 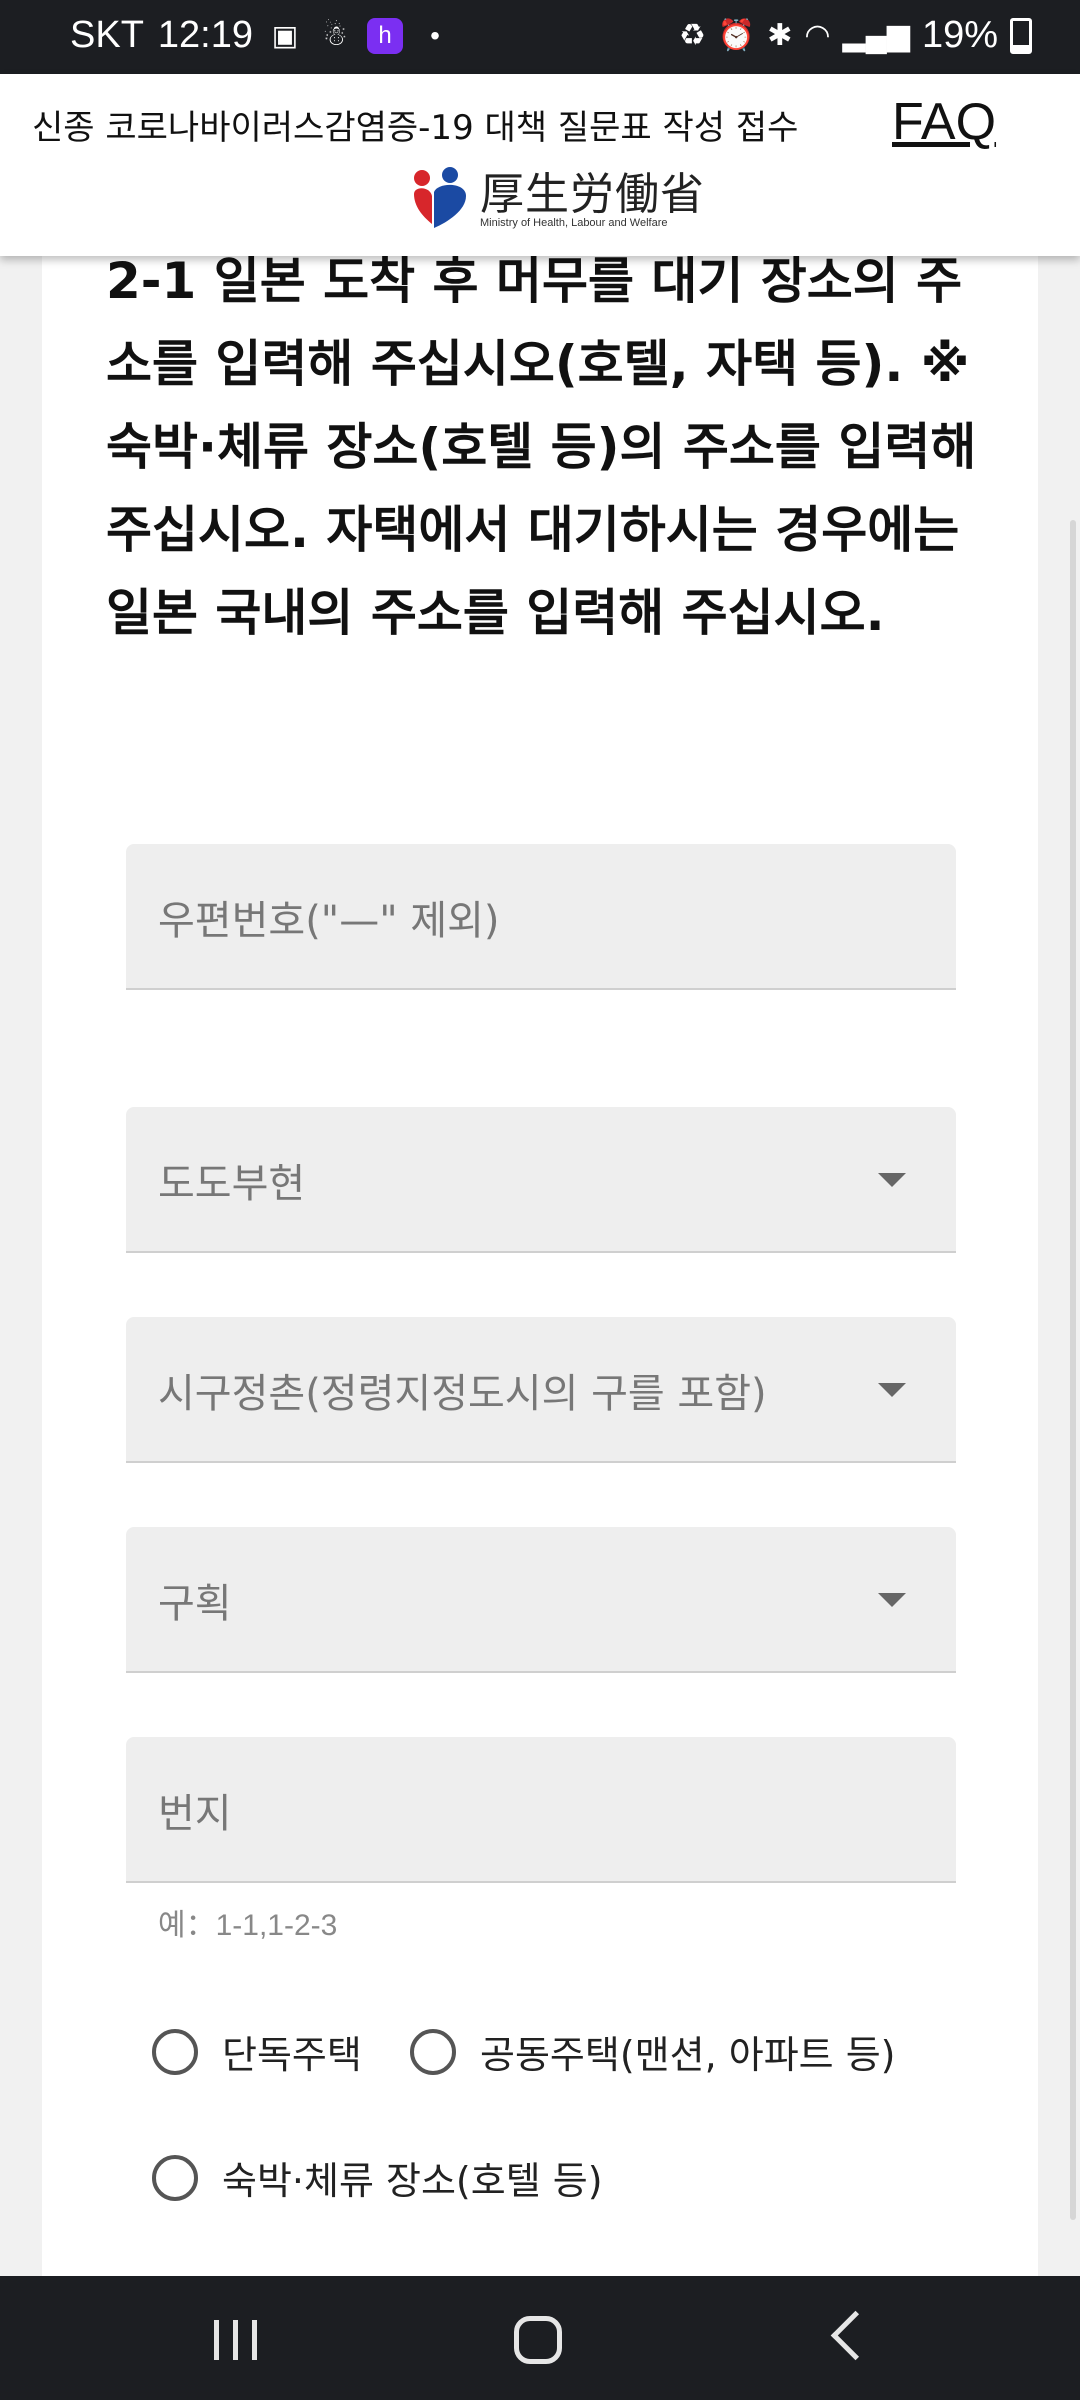 I want to click on logo-english-text: Ministry of Health, Labour and Welfare, so click(x=574, y=223).